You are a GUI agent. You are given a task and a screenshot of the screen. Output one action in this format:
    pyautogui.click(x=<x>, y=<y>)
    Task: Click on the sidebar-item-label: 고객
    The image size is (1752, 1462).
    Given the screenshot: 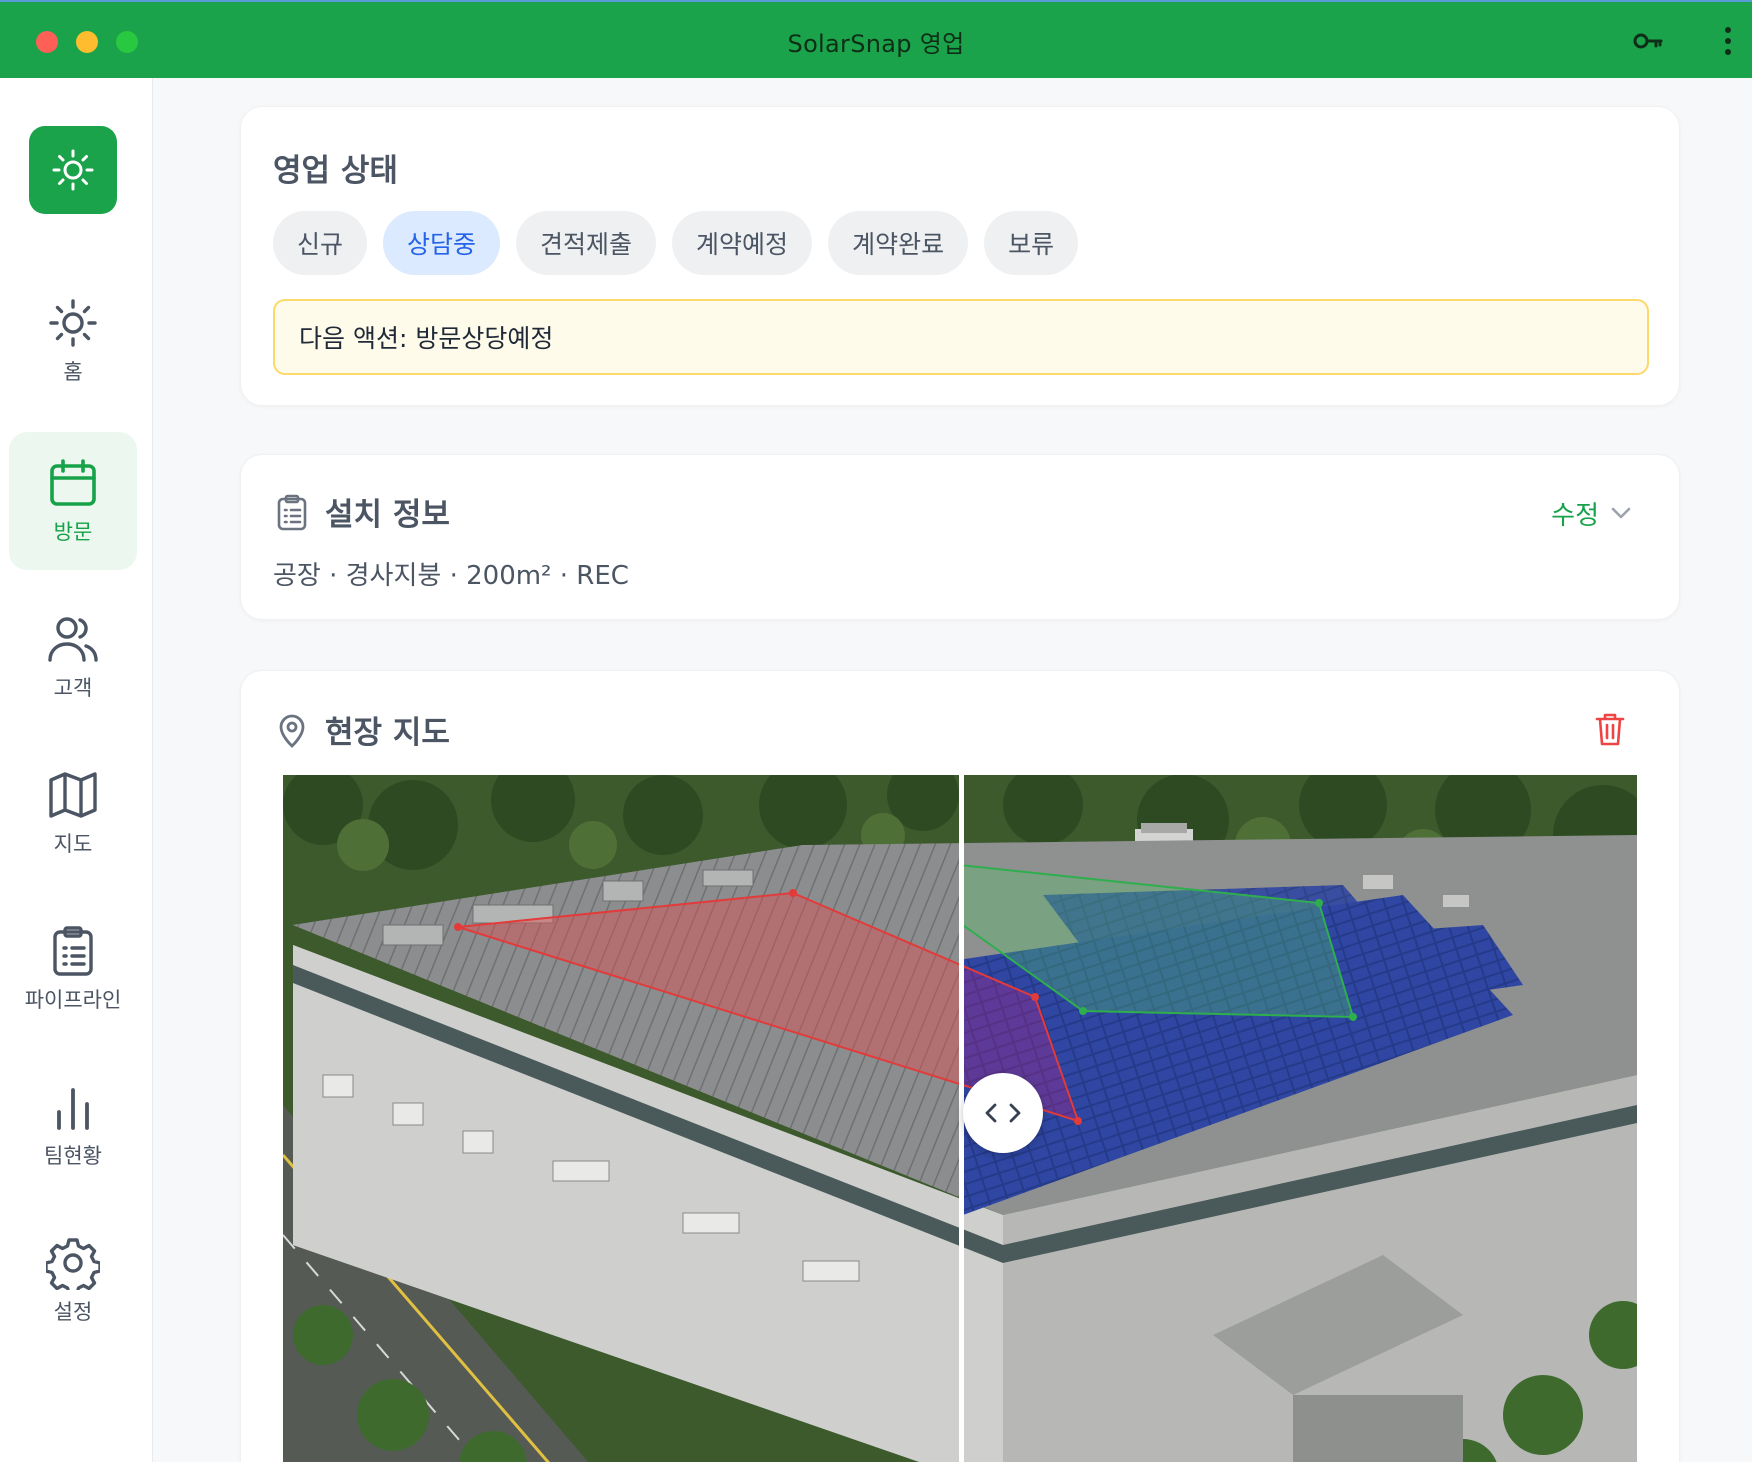 What is the action you would take?
    pyautogui.click(x=73, y=688)
    